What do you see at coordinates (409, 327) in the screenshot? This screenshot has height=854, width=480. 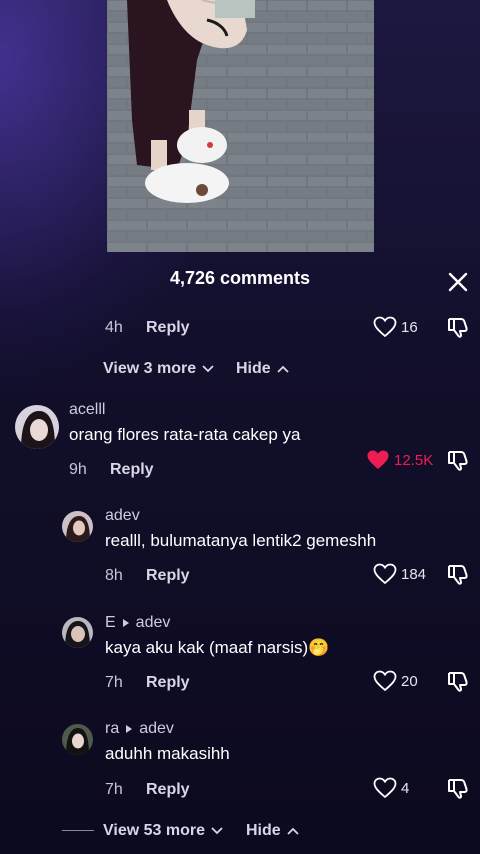 I see `like-count: 16` at bounding box center [409, 327].